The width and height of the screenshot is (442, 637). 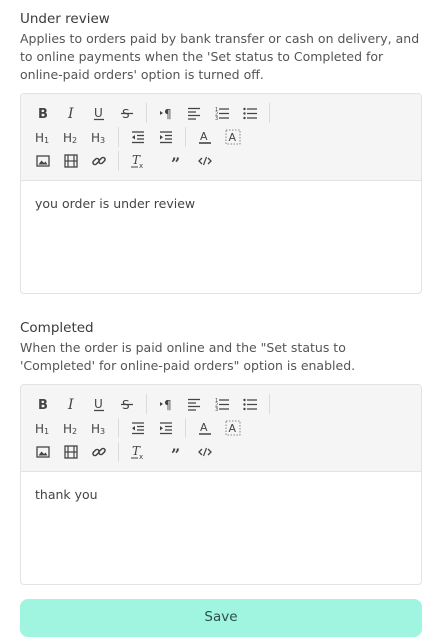 I want to click on completed-title: Completed, so click(x=57, y=328).